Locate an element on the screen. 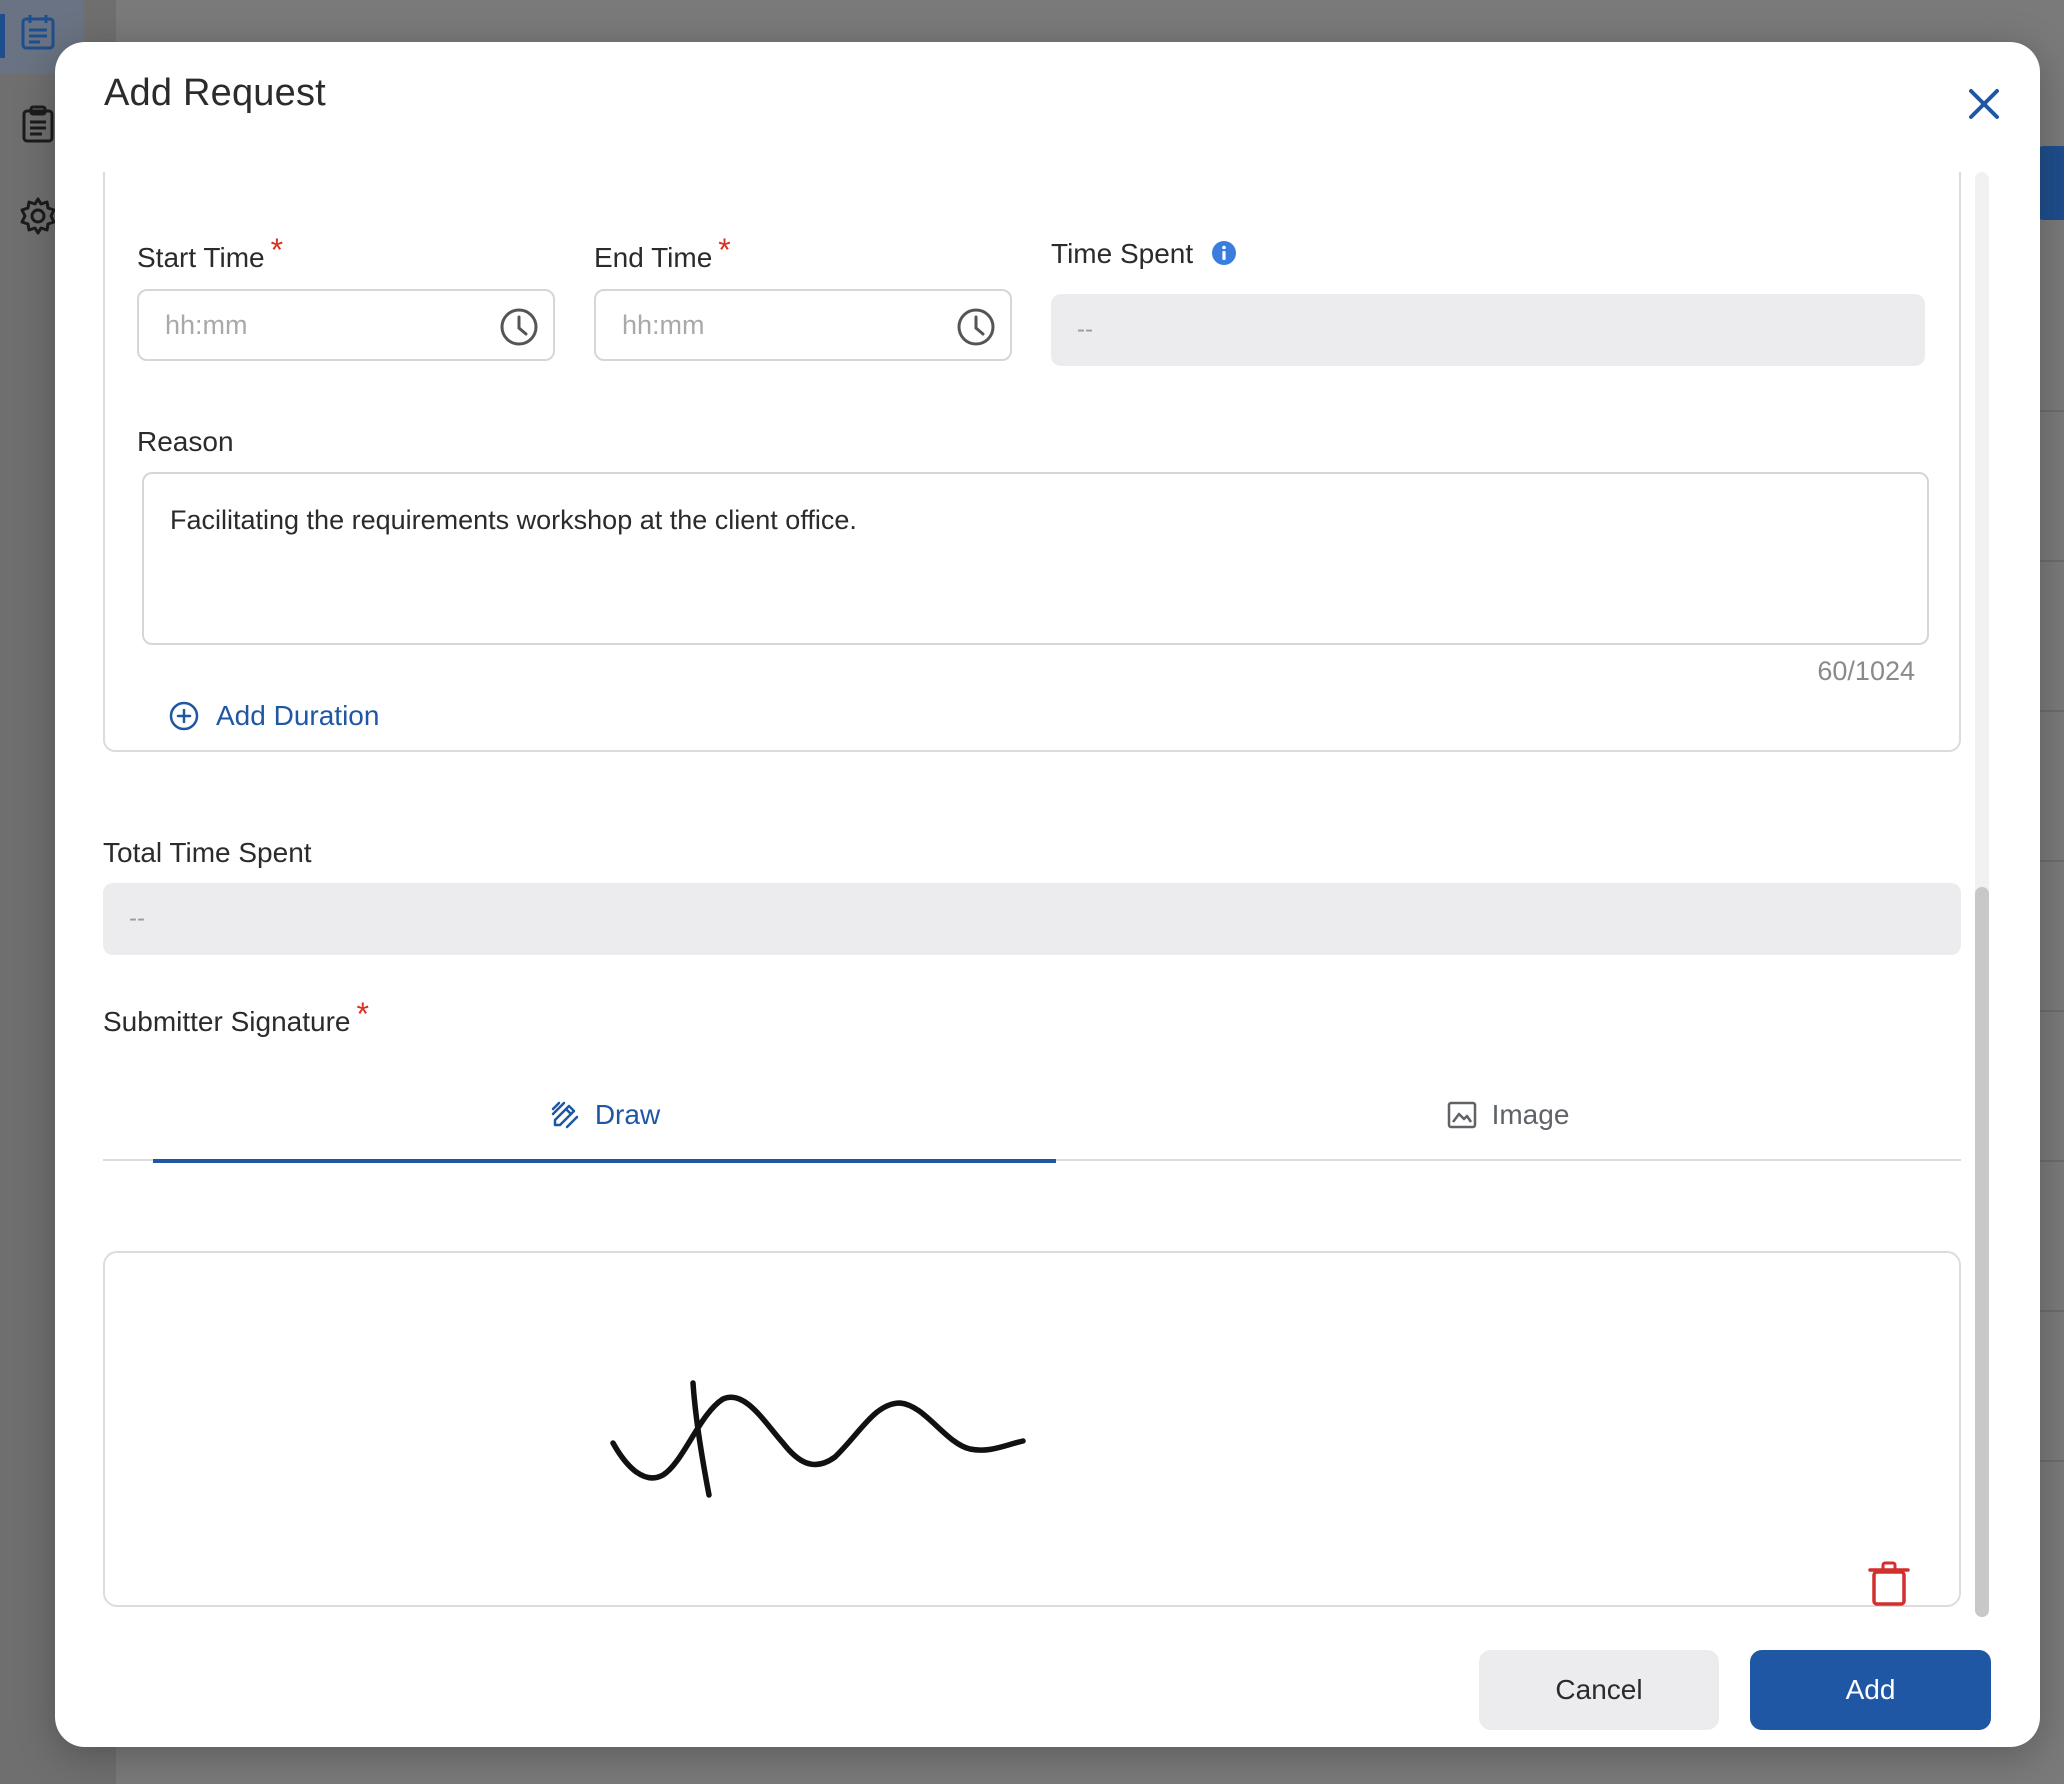 The image size is (2064, 1784). signature-tabs: Draw Image is located at coordinates (1032, 1116).